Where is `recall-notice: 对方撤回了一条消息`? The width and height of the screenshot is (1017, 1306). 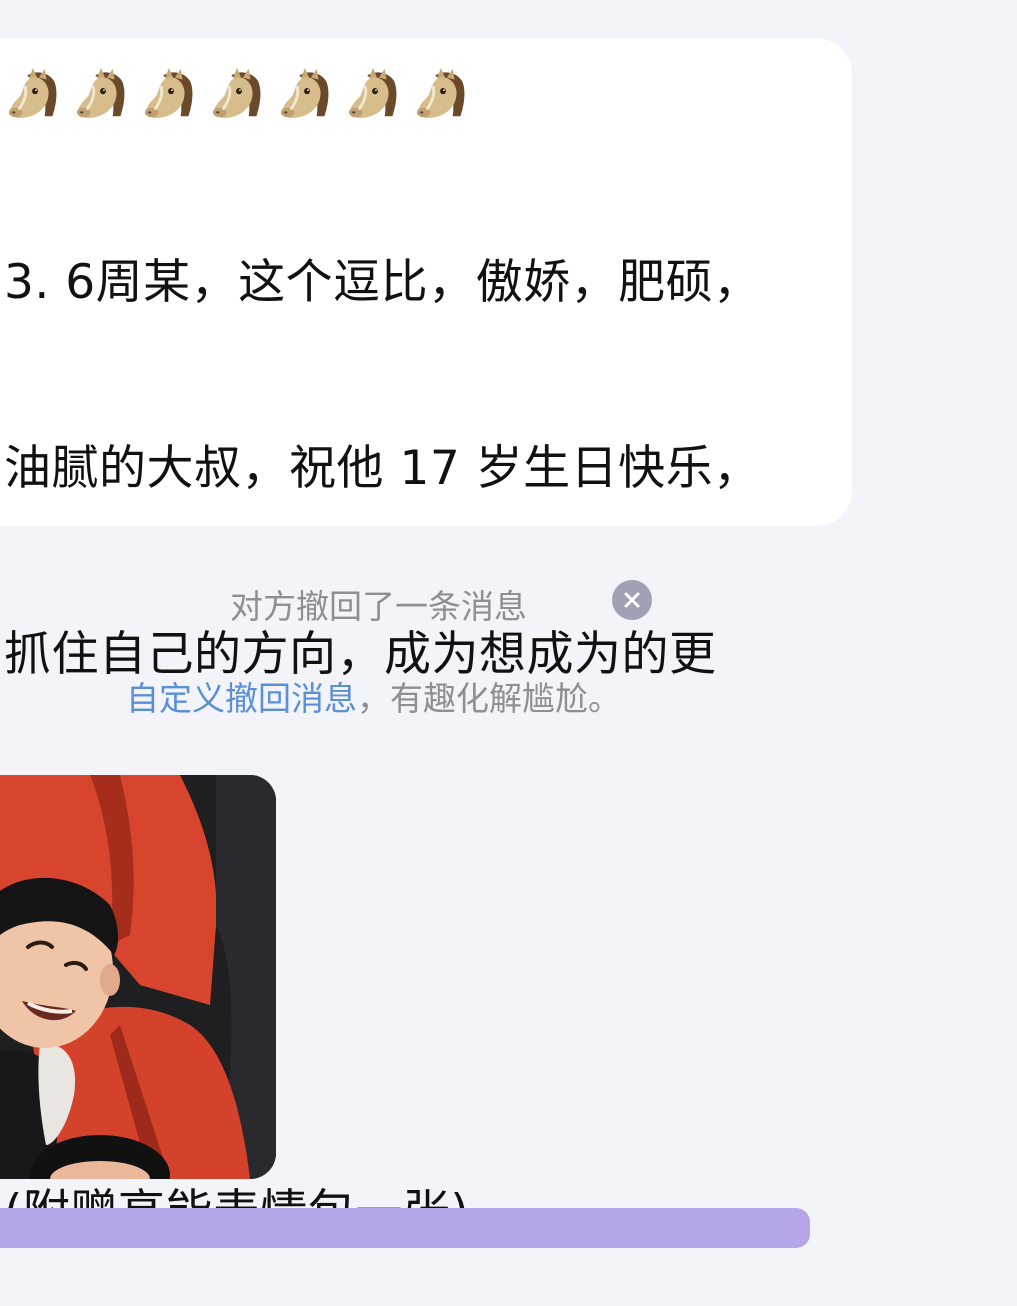
recall-notice: 对方撤回了一条消息 is located at coordinates (508, 601).